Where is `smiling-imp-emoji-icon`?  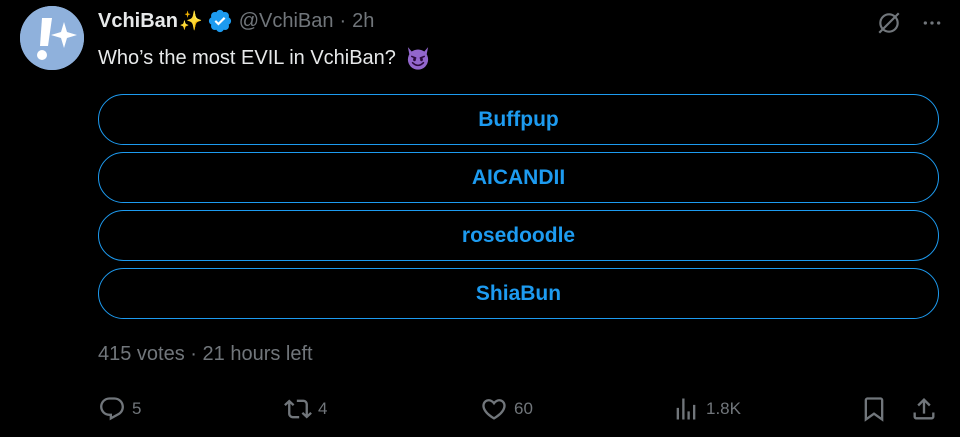 smiling-imp-emoji-icon is located at coordinates (418, 58).